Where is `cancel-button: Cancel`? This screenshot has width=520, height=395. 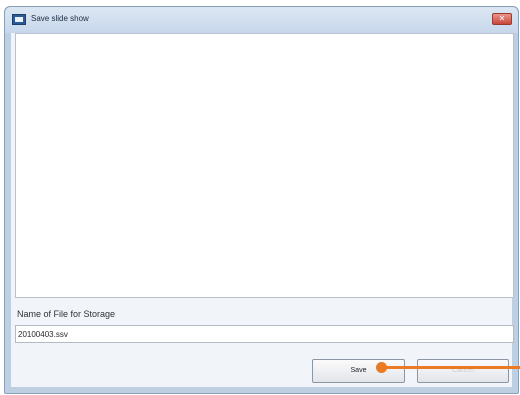 cancel-button: Cancel is located at coordinates (463, 371).